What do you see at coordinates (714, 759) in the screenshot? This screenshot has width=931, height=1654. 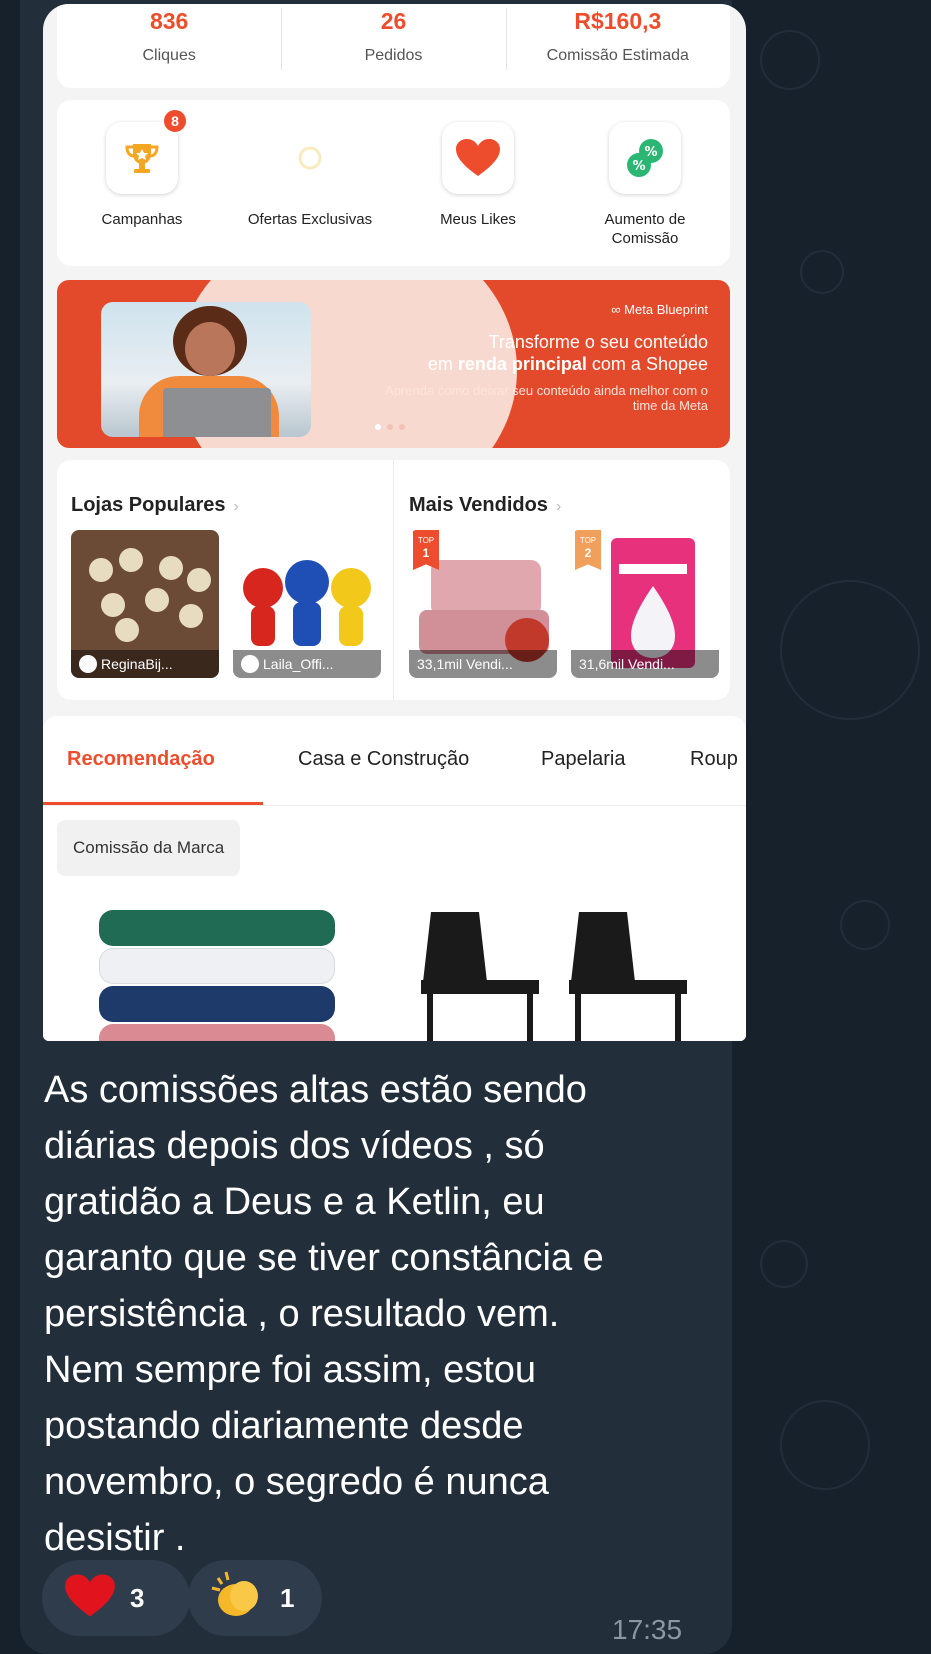 I see `tab-clothing: Roup` at bounding box center [714, 759].